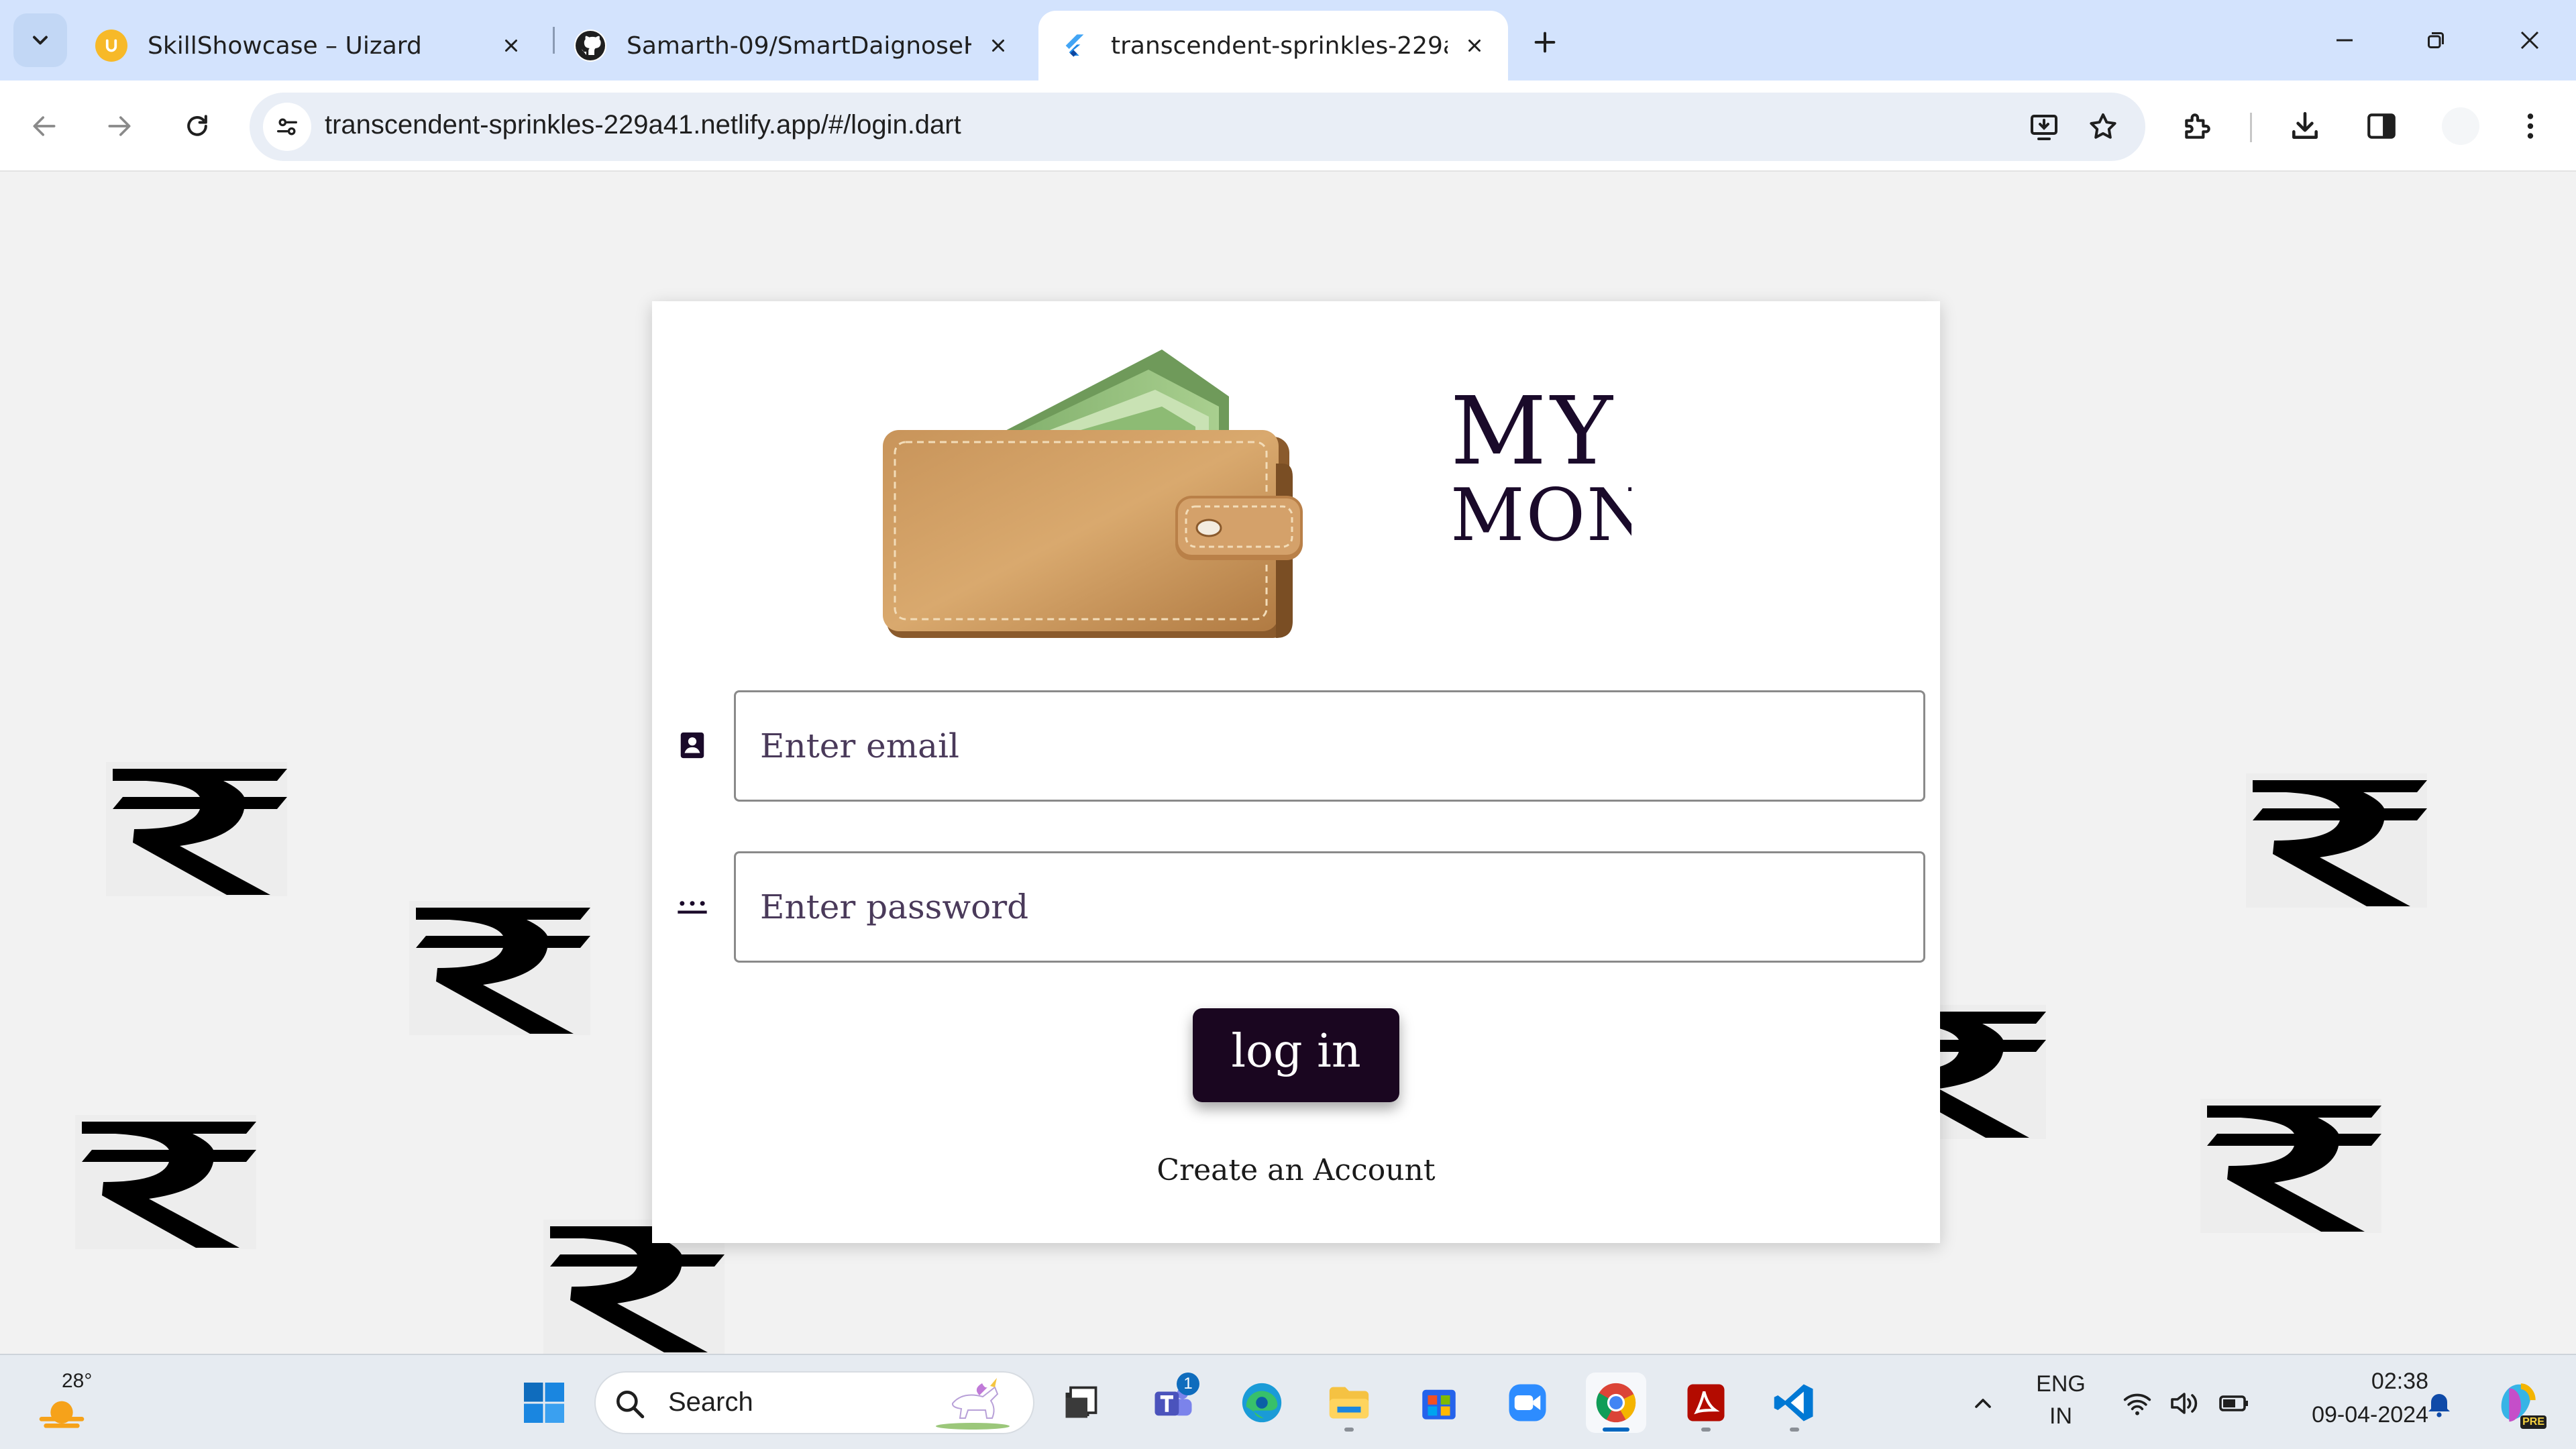  I want to click on side-panel-icon, so click(2381, 126).